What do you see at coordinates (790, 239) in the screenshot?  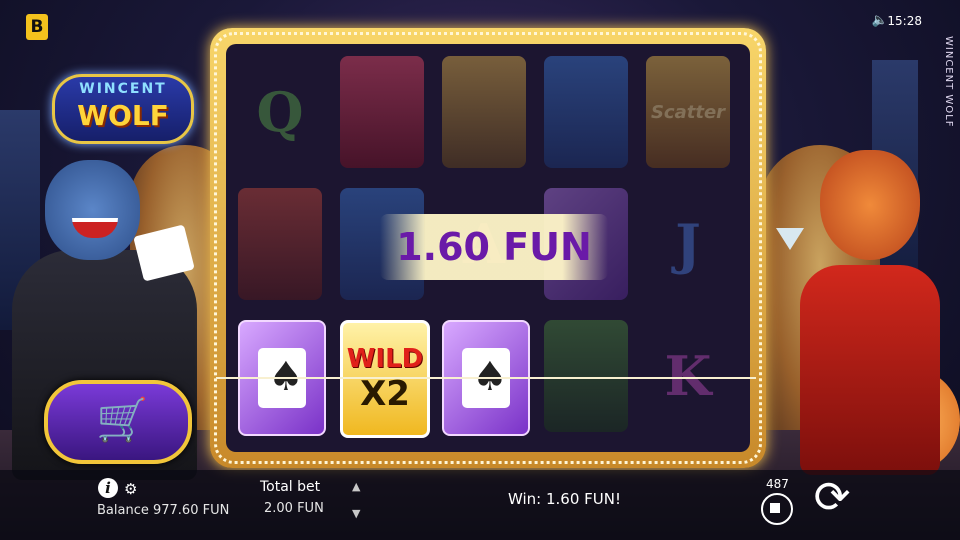 I see `martini-glass` at bounding box center [790, 239].